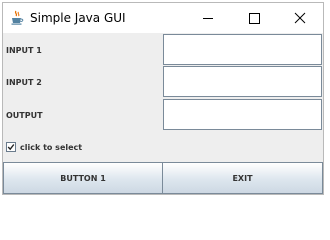 The image size is (330, 240). I want to click on maximize-icon, so click(254, 18).